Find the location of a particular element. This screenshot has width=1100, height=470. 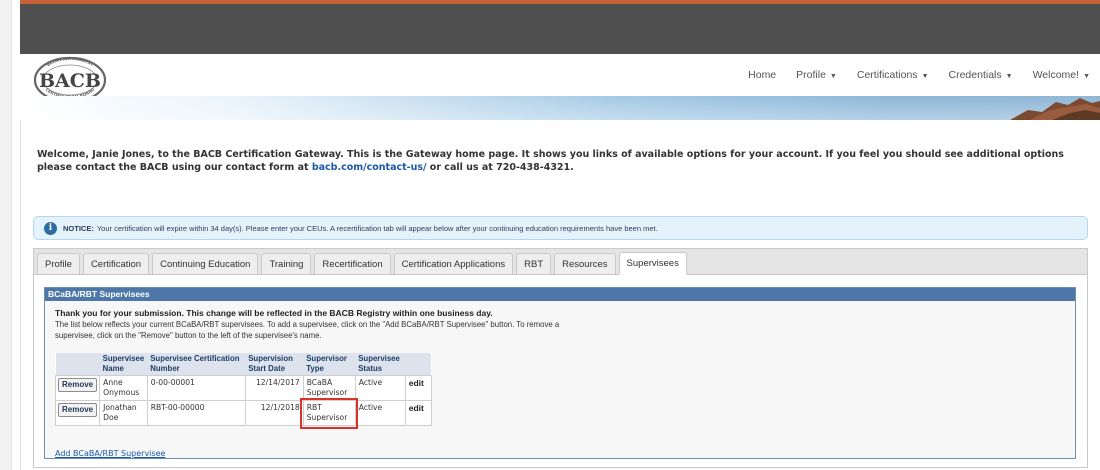

column-header-name: Supervisee Name is located at coordinates (123, 364).